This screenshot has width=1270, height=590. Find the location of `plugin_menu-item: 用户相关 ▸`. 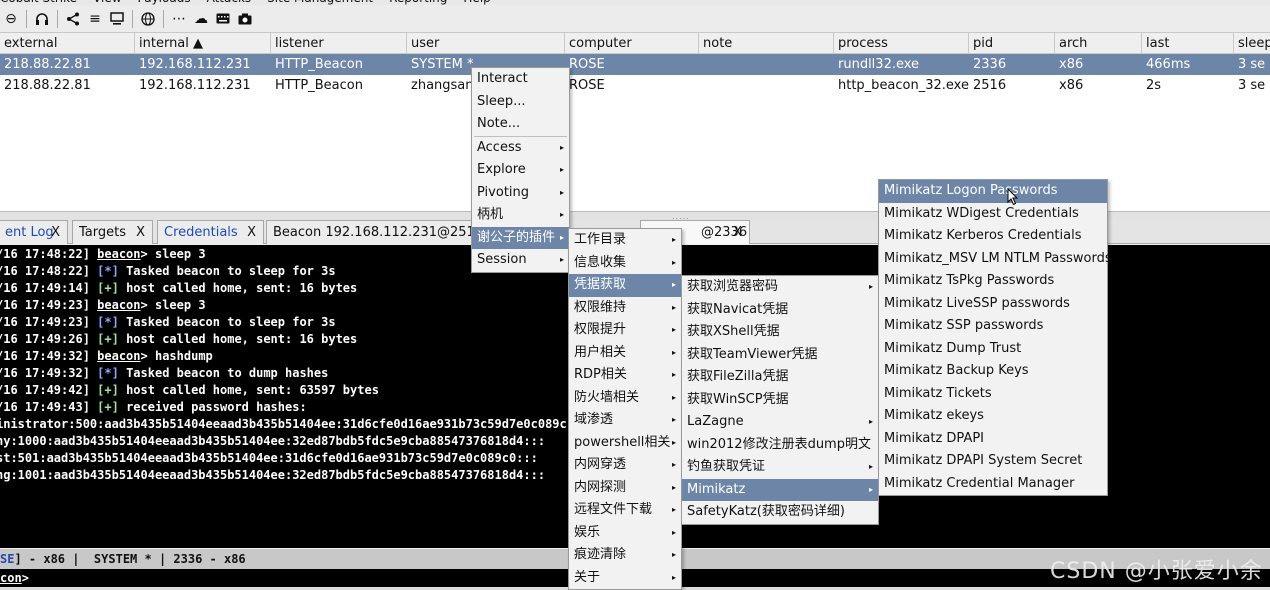

plugin_menu-item: 用户相关 ▸ is located at coordinates (625, 353).